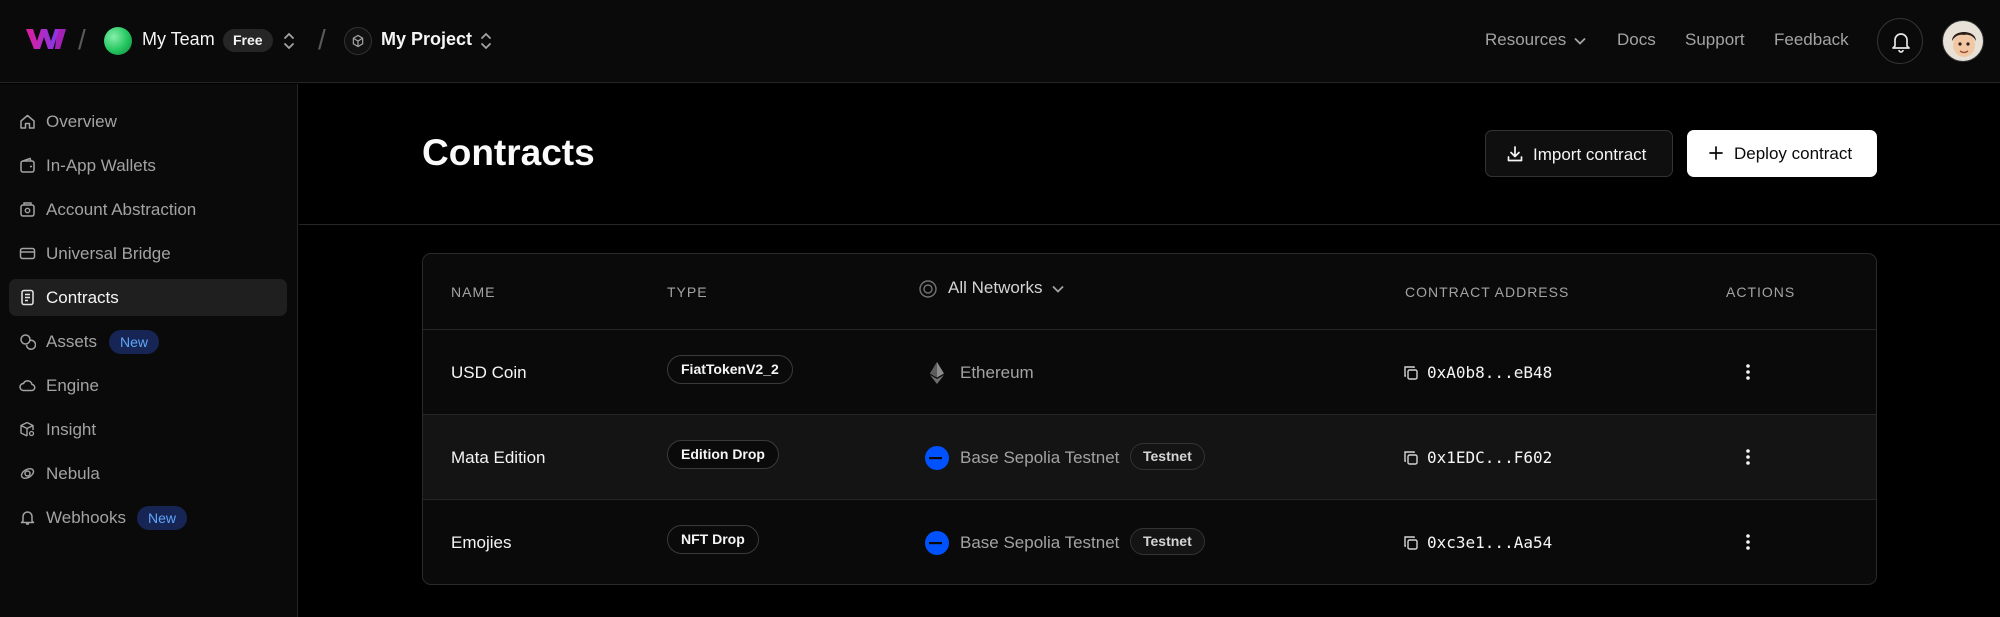 Image resolution: width=2000 pixels, height=617 pixels. What do you see at coordinates (1590, 154) in the screenshot?
I see `import-contract-label: Import contract` at bounding box center [1590, 154].